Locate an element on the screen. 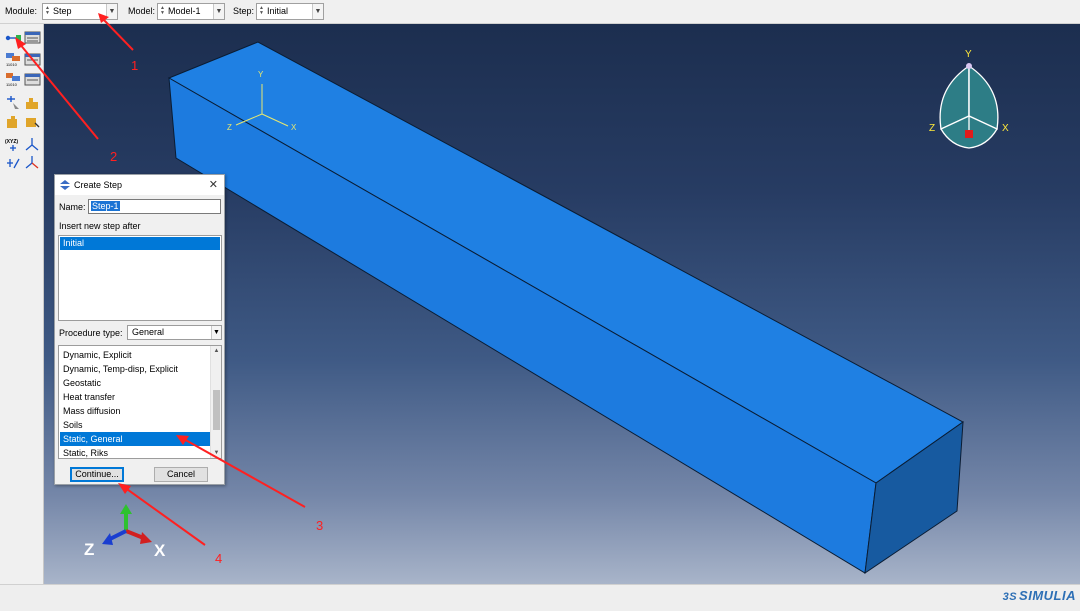 This screenshot has width=1080, height=611. list-item: Geostatic is located at coordinates (135, 383).